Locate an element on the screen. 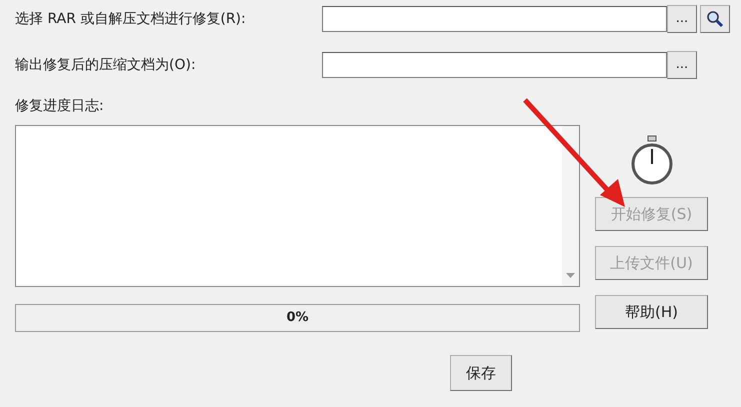  search-icon is located at coordinates (715, 19).